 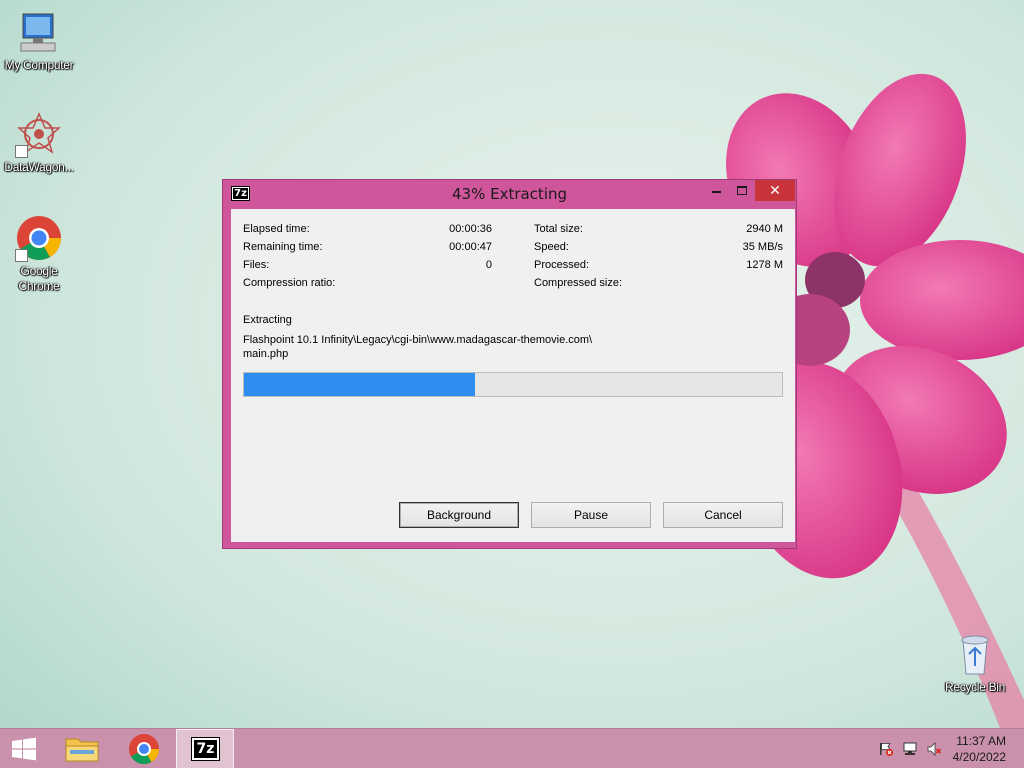 I want to click on minimize-icon, so click(x=716, y=191).